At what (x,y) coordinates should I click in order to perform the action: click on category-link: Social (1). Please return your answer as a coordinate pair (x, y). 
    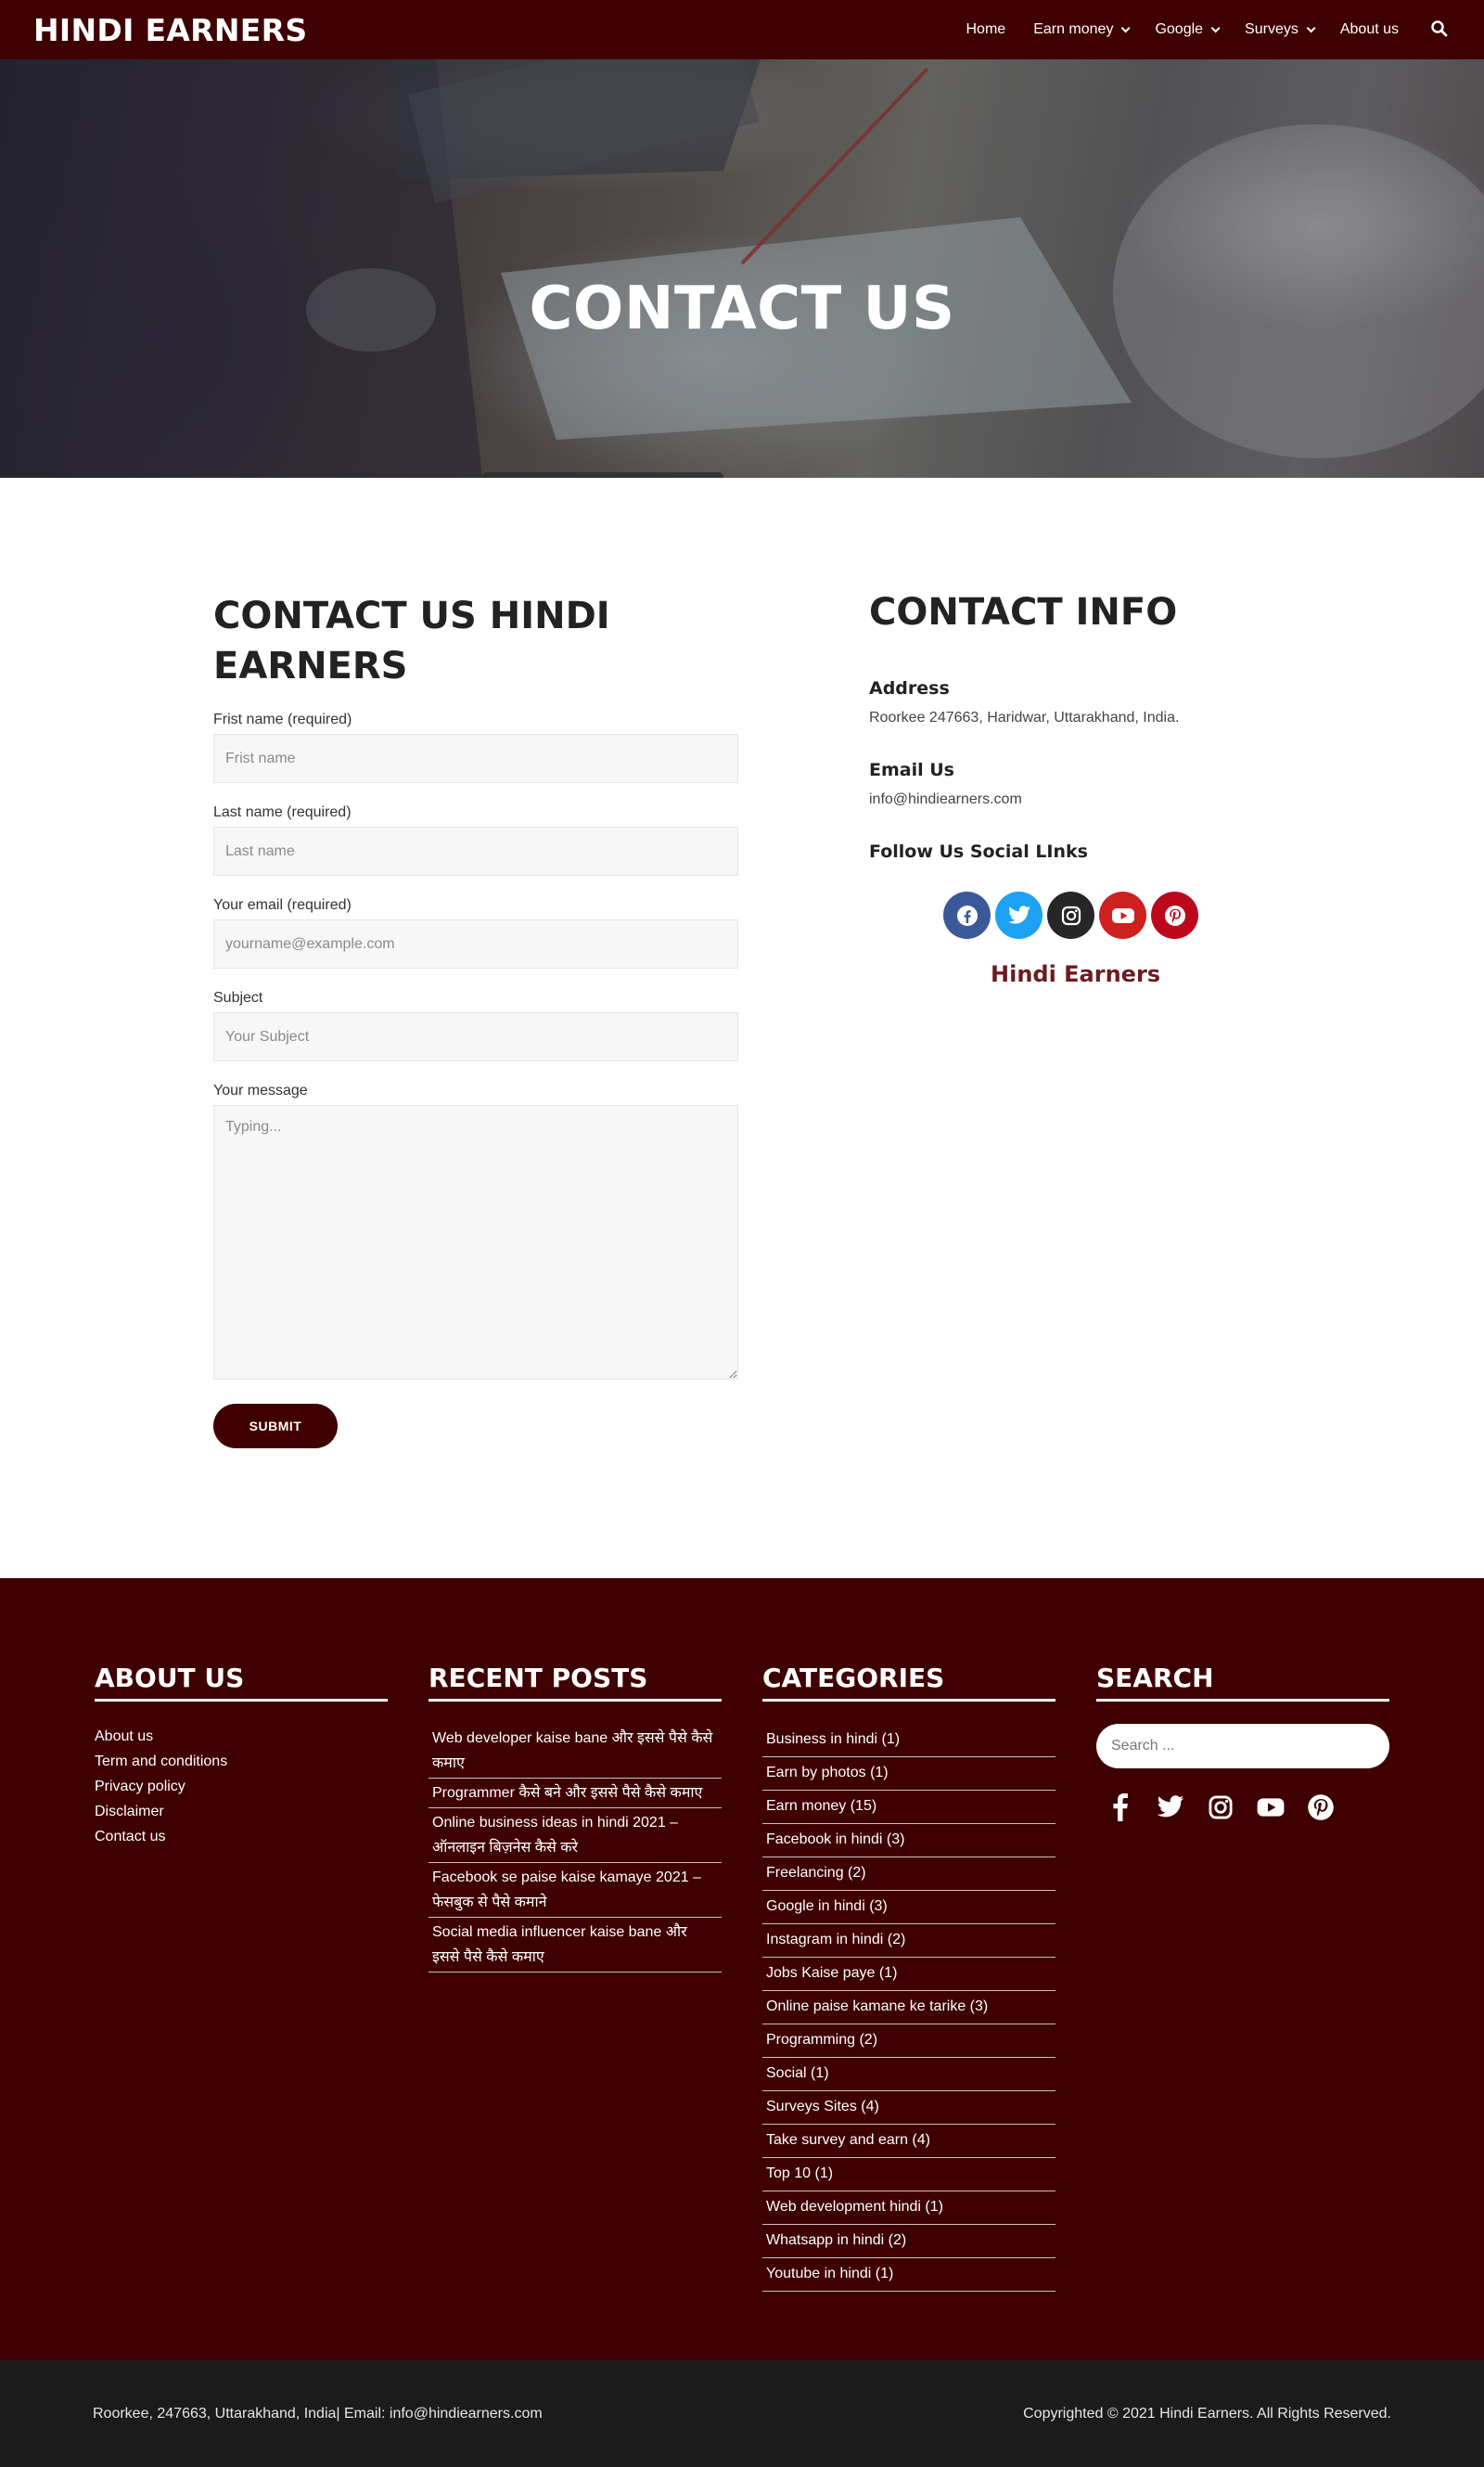
    Looking at the image, I should click on (908, 2075).